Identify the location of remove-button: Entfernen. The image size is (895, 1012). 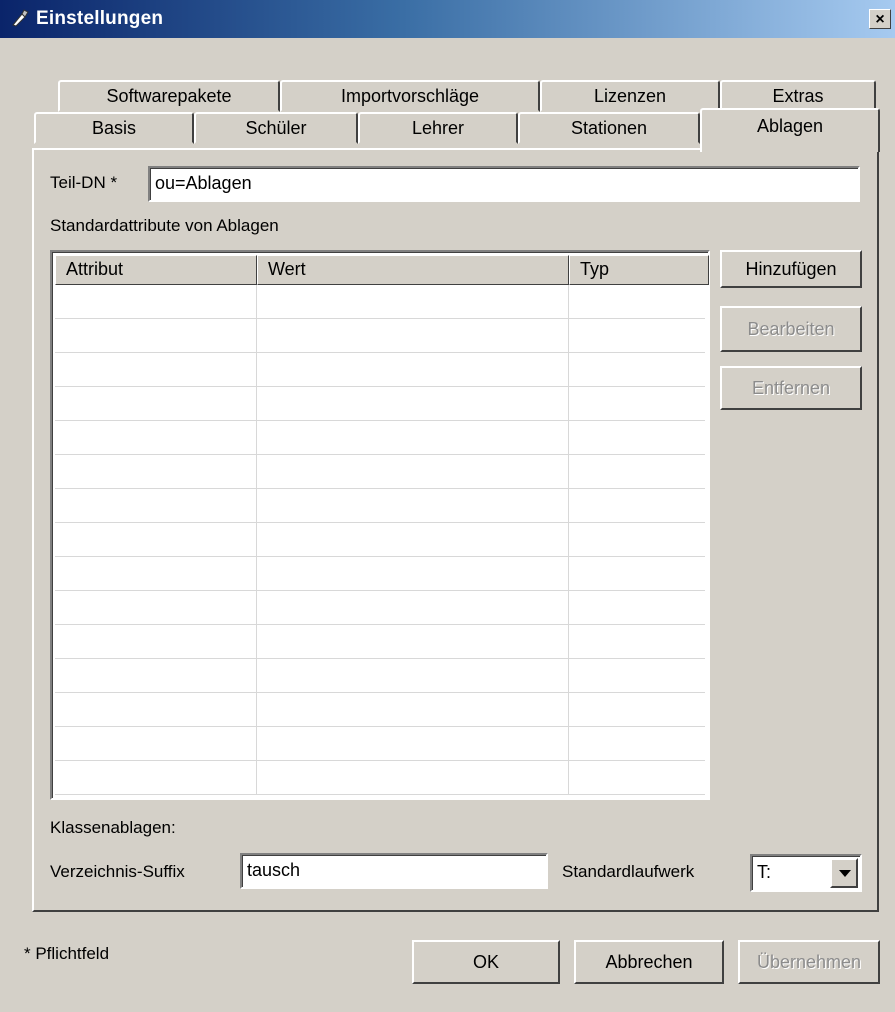
(791, 388).